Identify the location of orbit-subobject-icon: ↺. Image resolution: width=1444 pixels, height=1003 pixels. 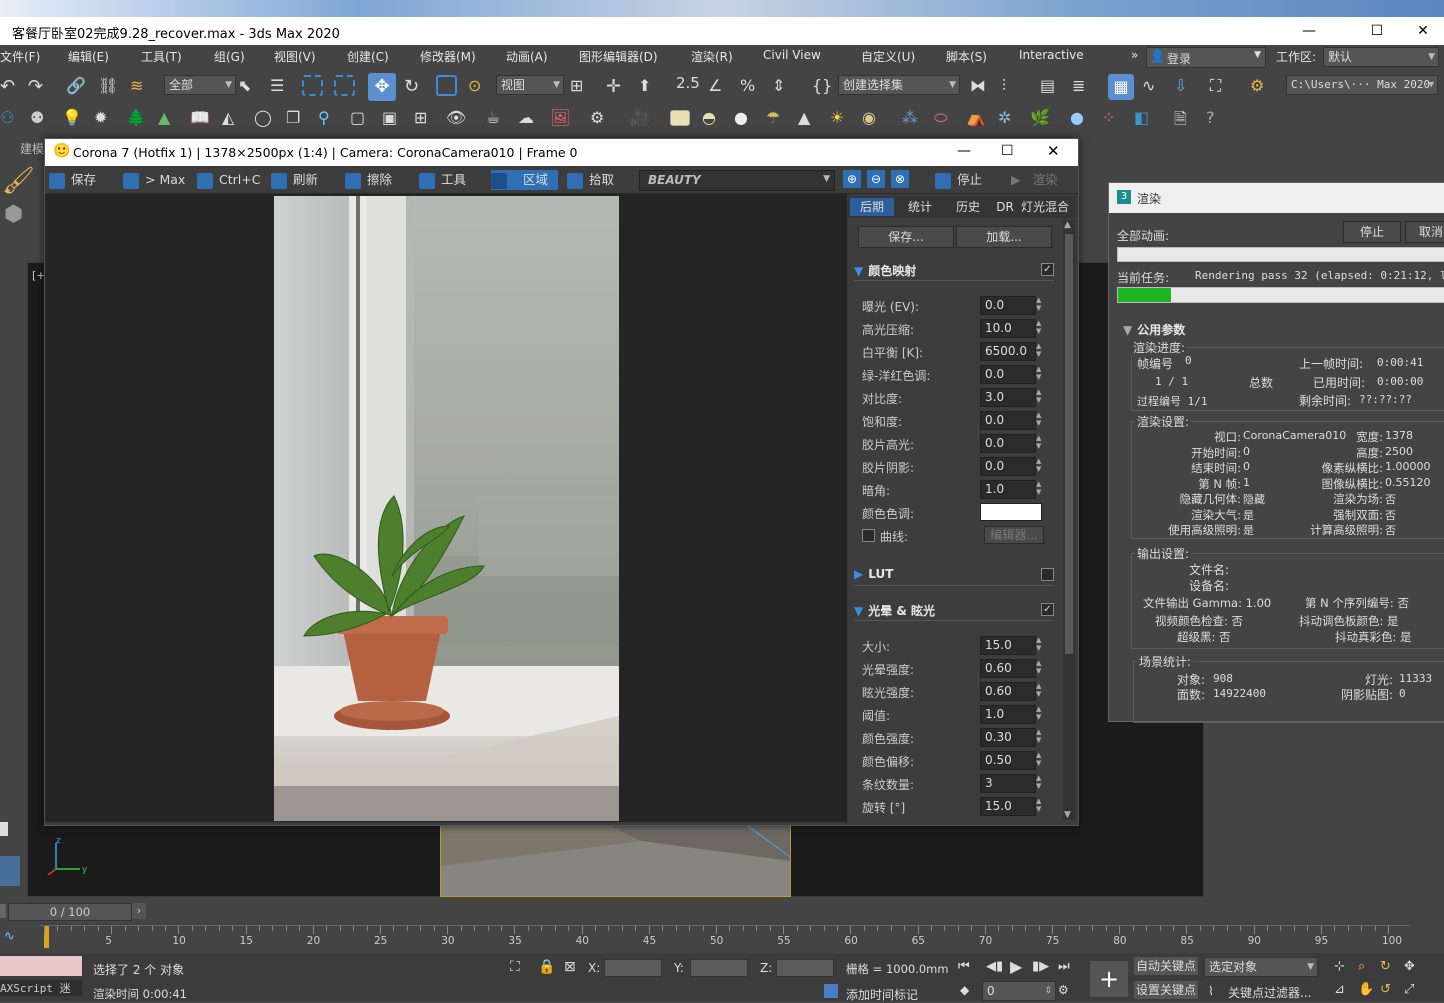
(1385, 989).